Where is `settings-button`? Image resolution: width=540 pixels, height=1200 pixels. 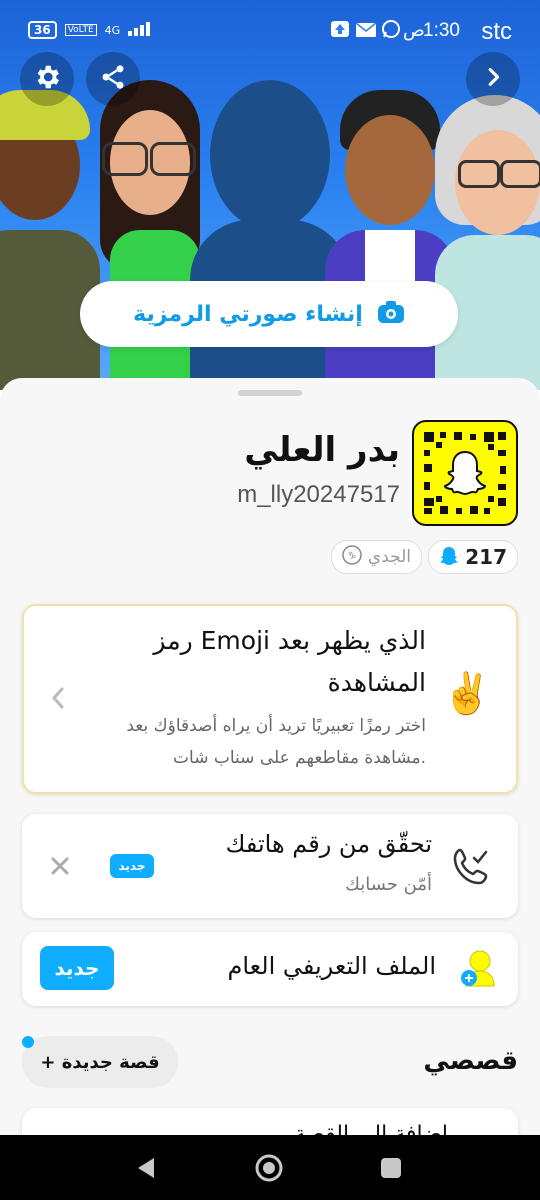
settings-button is located at coordinates (47, 79).